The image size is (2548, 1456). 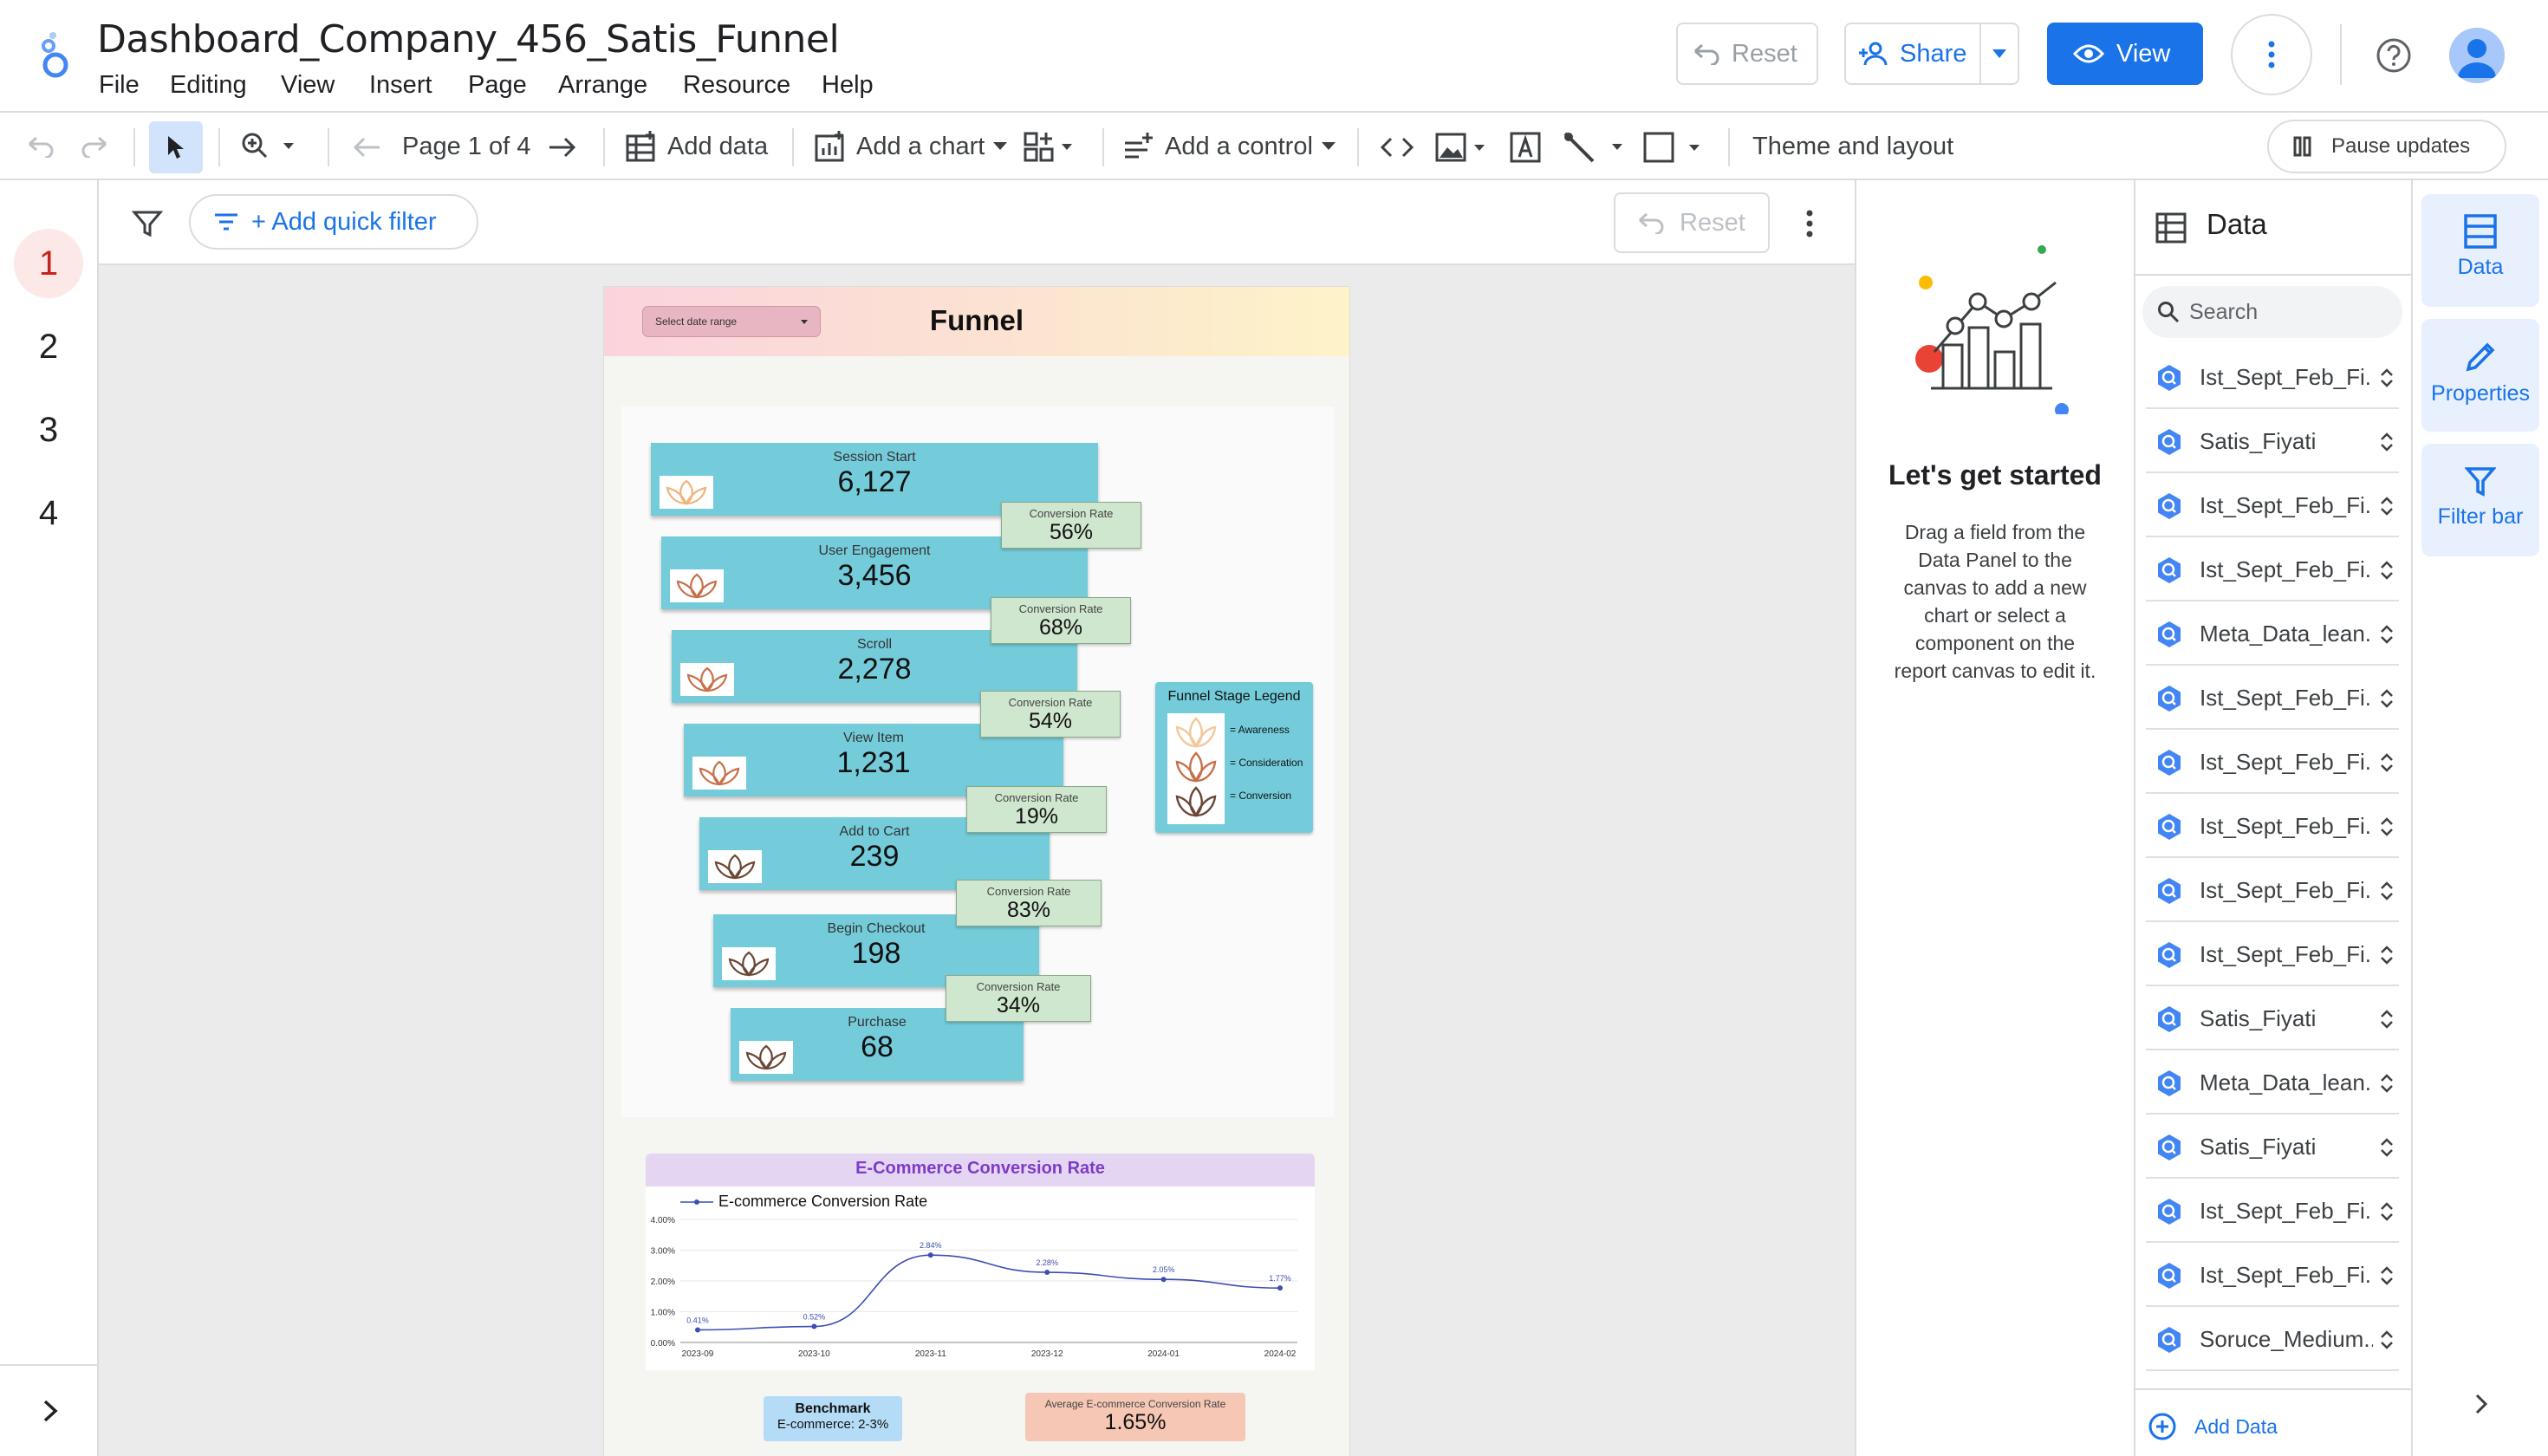 What do you see at coordinates (2480, 500) in the screenshot?
I see `tab-filter-bar: Filter bar` at bounding box center [2480, 500].